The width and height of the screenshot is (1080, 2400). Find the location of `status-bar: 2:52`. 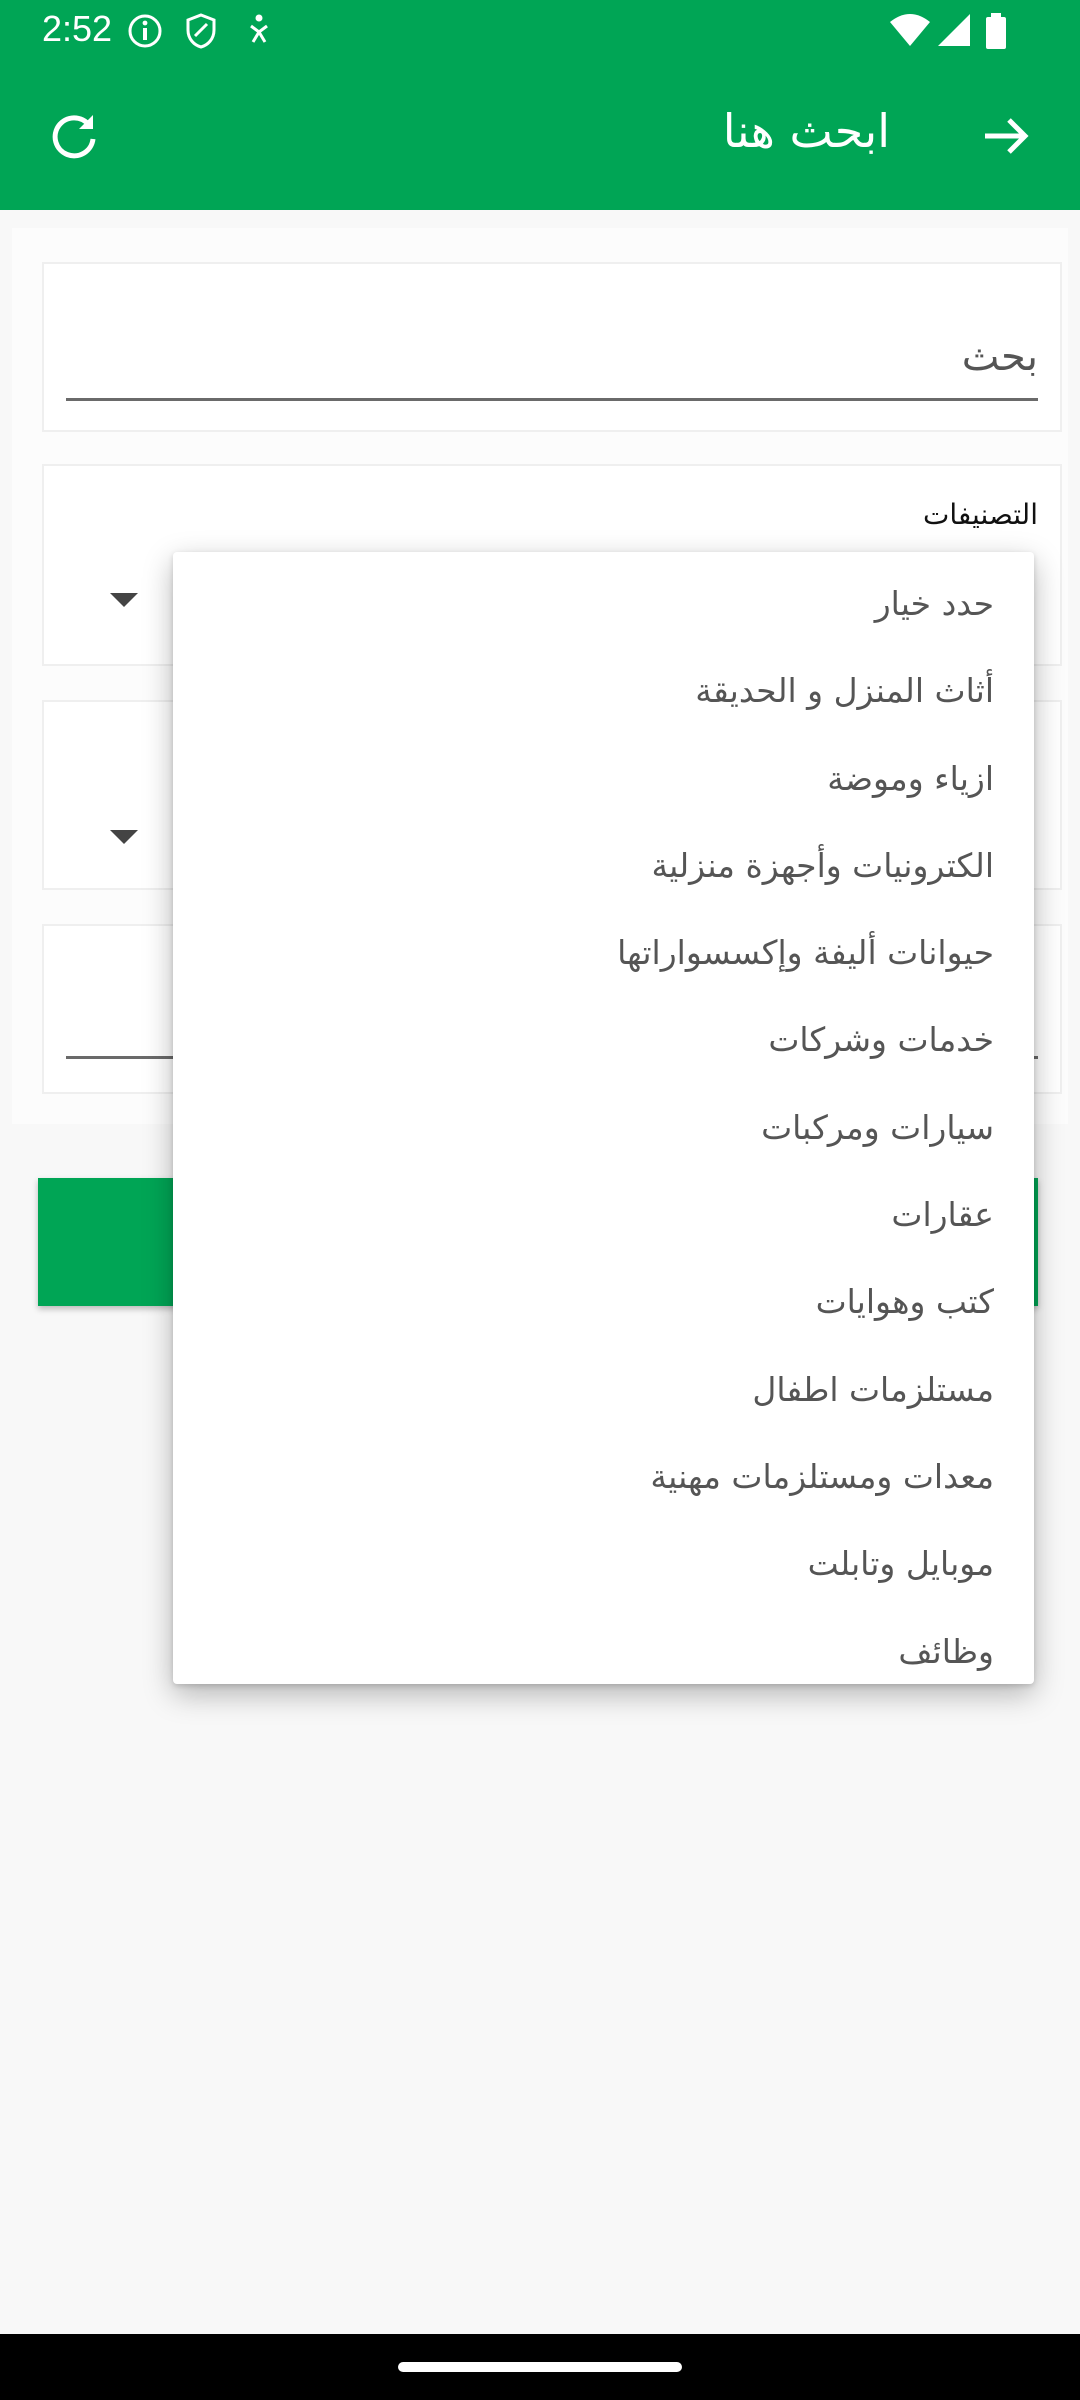

status-bar: 2:52 is located at coordinates (540, 31).